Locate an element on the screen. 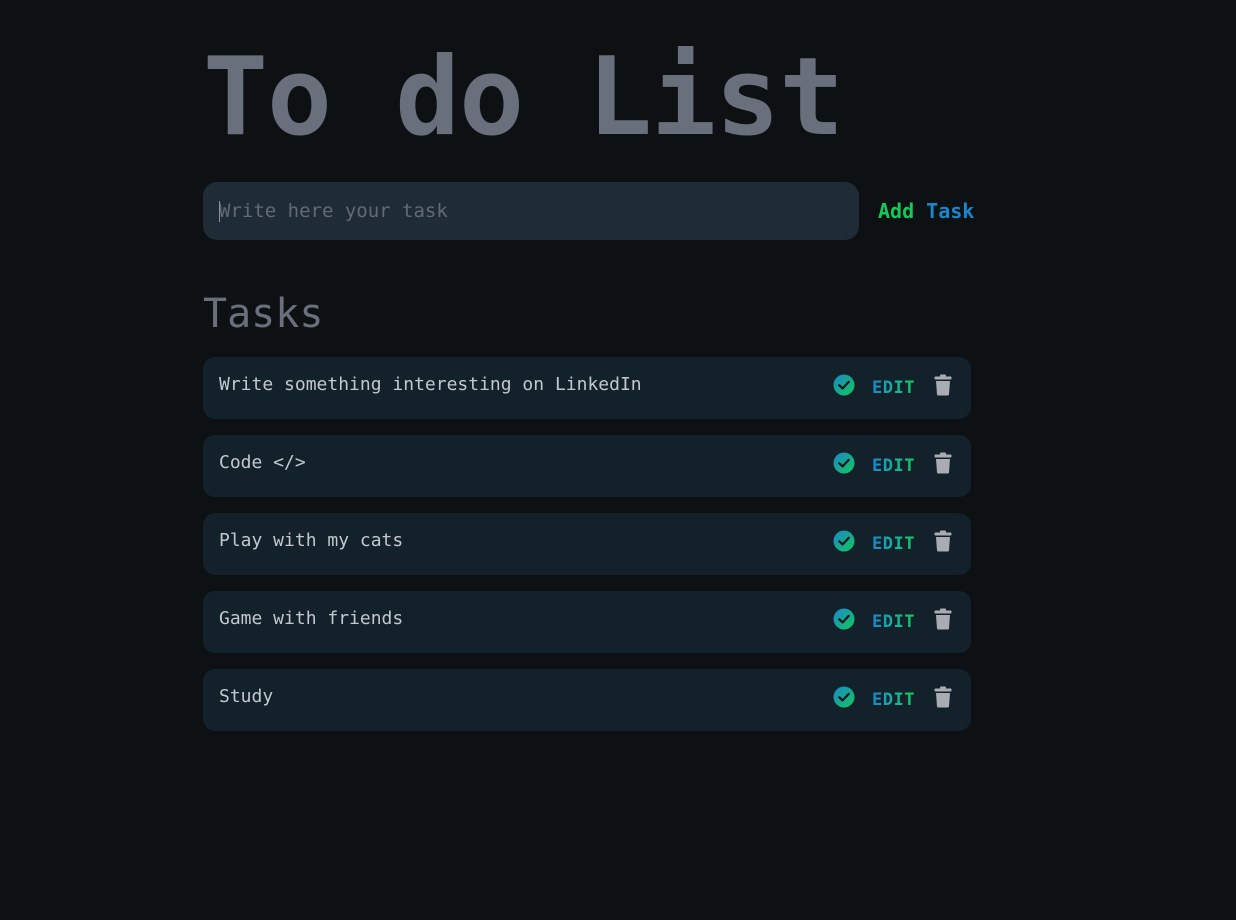  add-task-button: Add Task is located at coordinates (926, 211).